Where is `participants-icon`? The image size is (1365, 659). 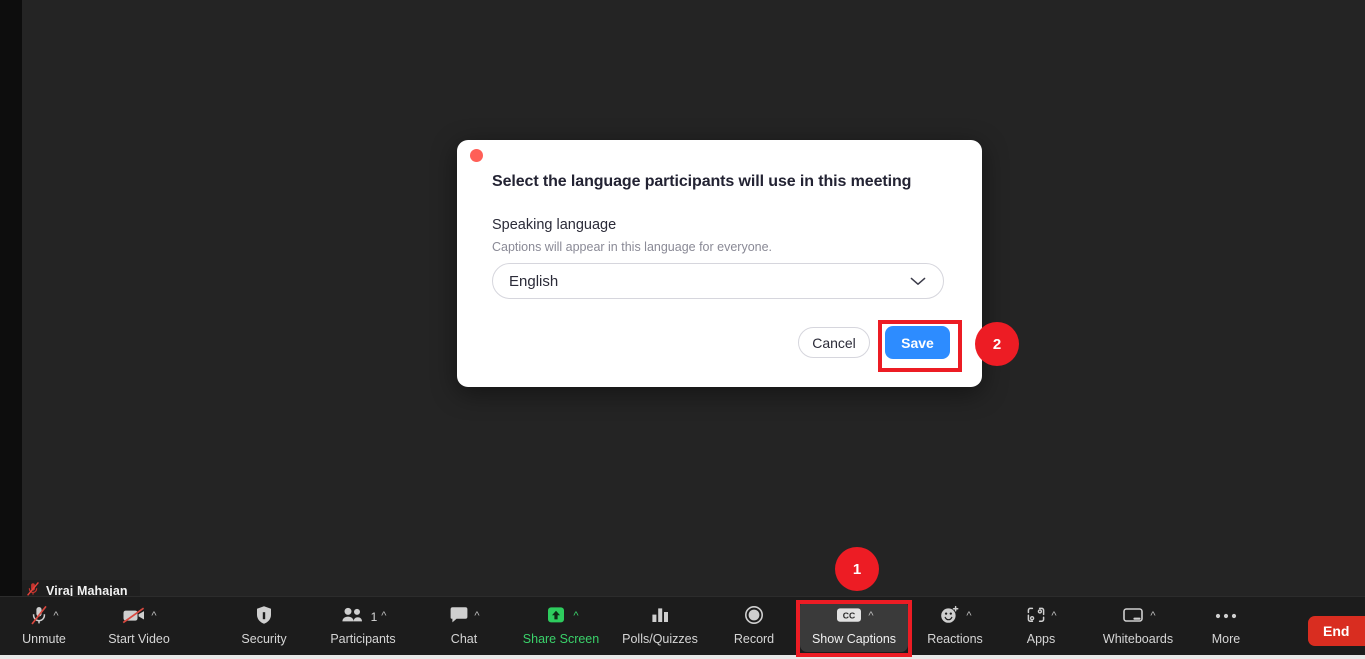 participants-icon is located at coordinates (353, 617).